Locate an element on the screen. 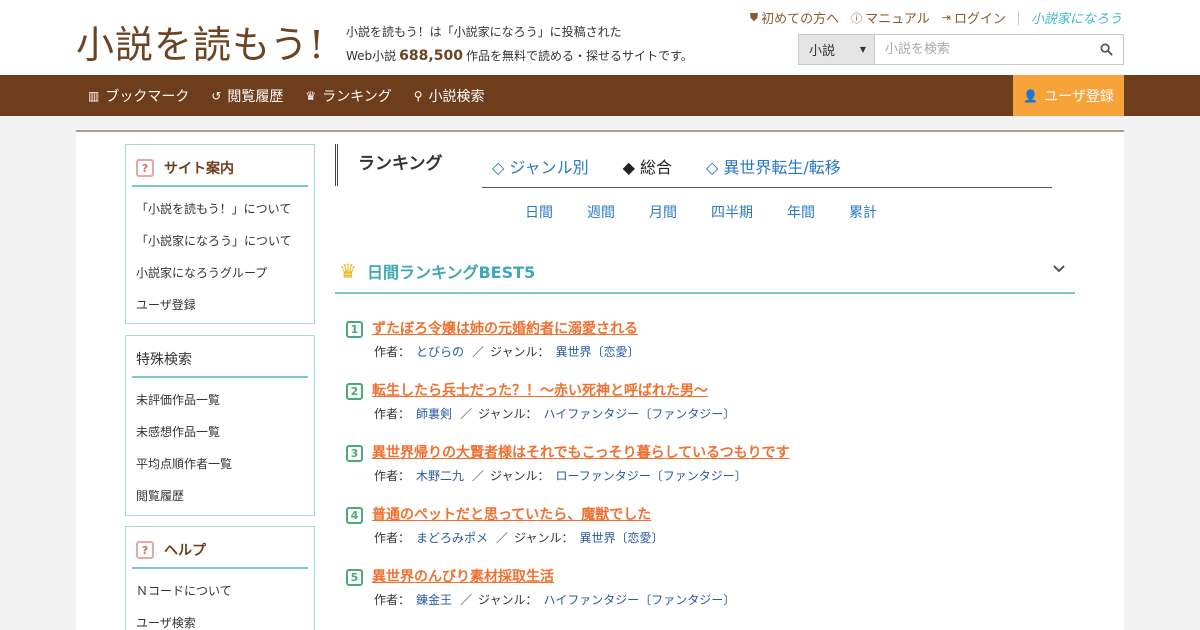 Image resolution: width=1200 pixels, height=630 pixels. sidebar-item-user-register: ユーザ登録 is located at coordinates (220, 305).